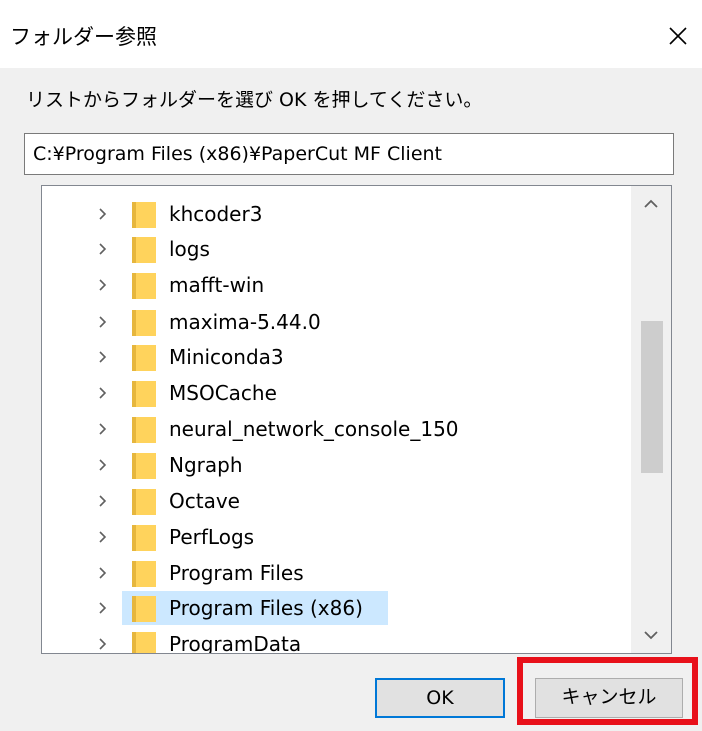  Describe the element at coordinates (223, 393) in the screenshot. I see `tree-item-label: MSOCache` at that location.